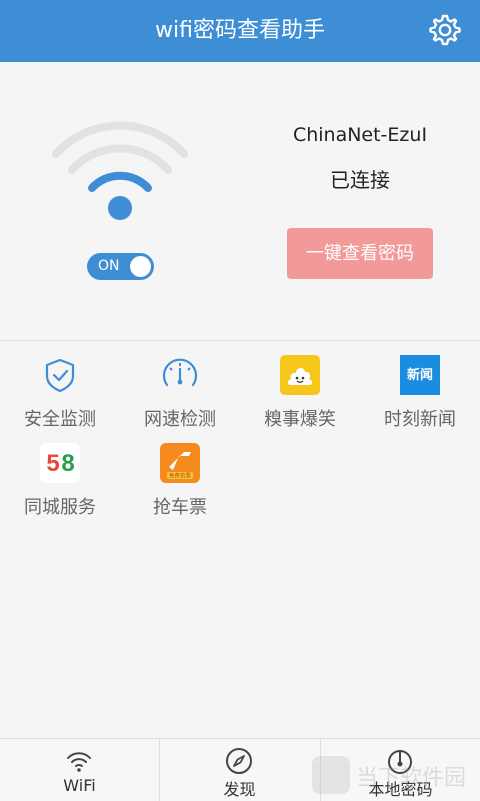 The width and height of the screenshot is (480, 801). Describe the element at coordinates (300, 375) in the screenshot. I see `qiushi-app-icon` at that location.